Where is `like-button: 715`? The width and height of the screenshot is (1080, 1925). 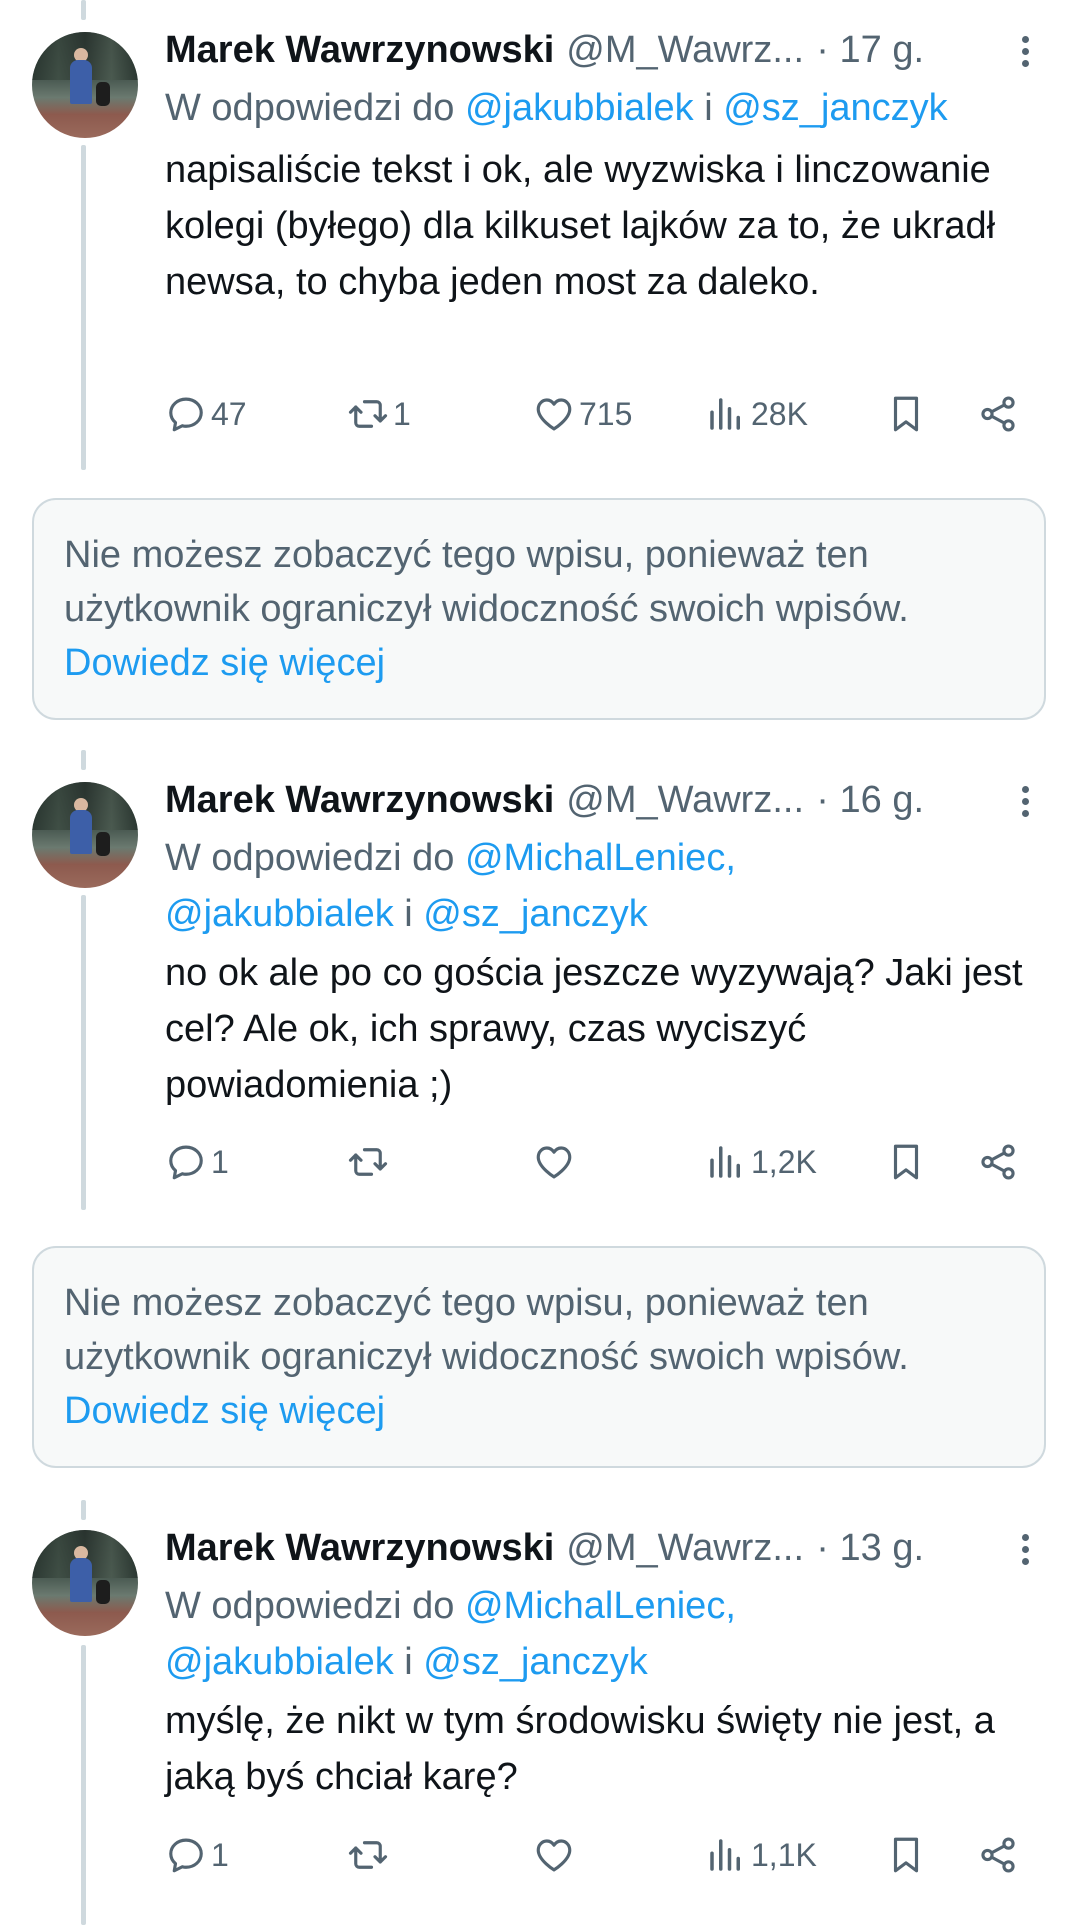
like-button: 715 is located at coordinates (582, 414).